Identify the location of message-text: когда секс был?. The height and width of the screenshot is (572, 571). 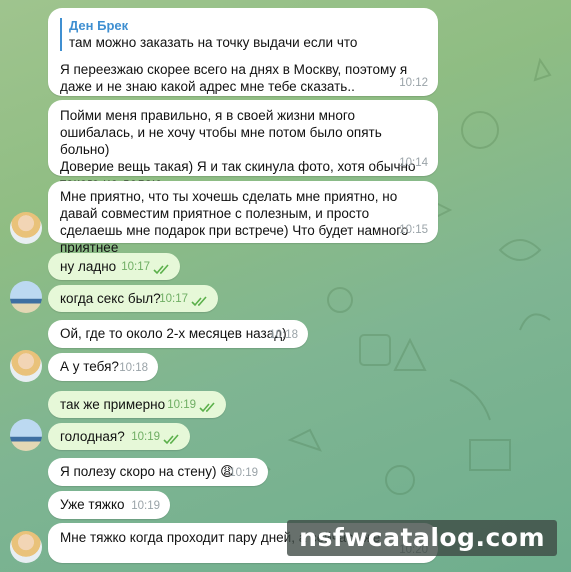
(110, 298).